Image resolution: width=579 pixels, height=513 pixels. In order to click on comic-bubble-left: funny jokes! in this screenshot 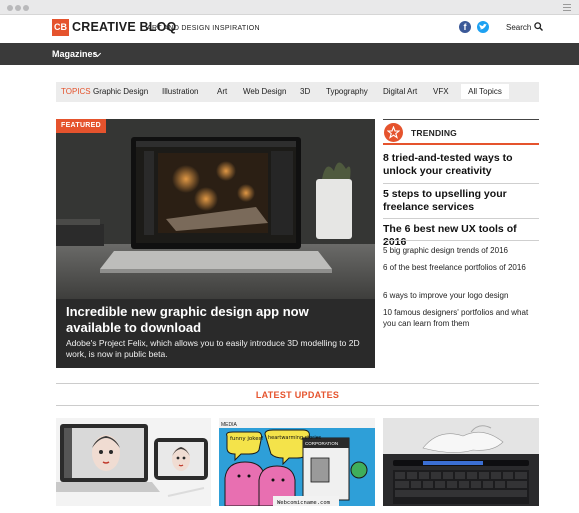, I will do `click(247, 439)`.